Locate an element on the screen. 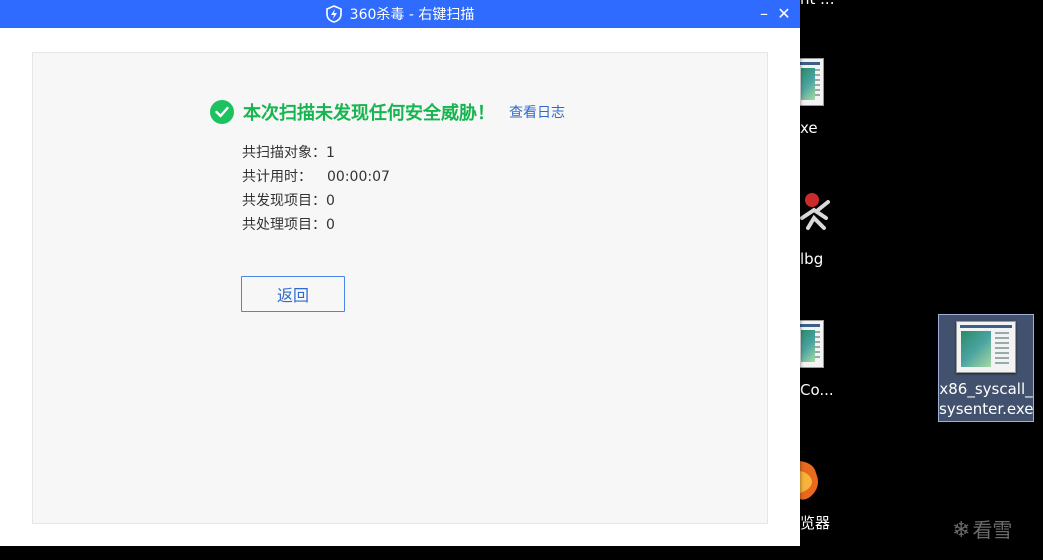 This screenshot has width=1043, height=560. scan-stats: 共扫描对象：1 共计用时： 00:00:07 共发现项目：0 共处理项目：0 is located at coordinates (316, 189).